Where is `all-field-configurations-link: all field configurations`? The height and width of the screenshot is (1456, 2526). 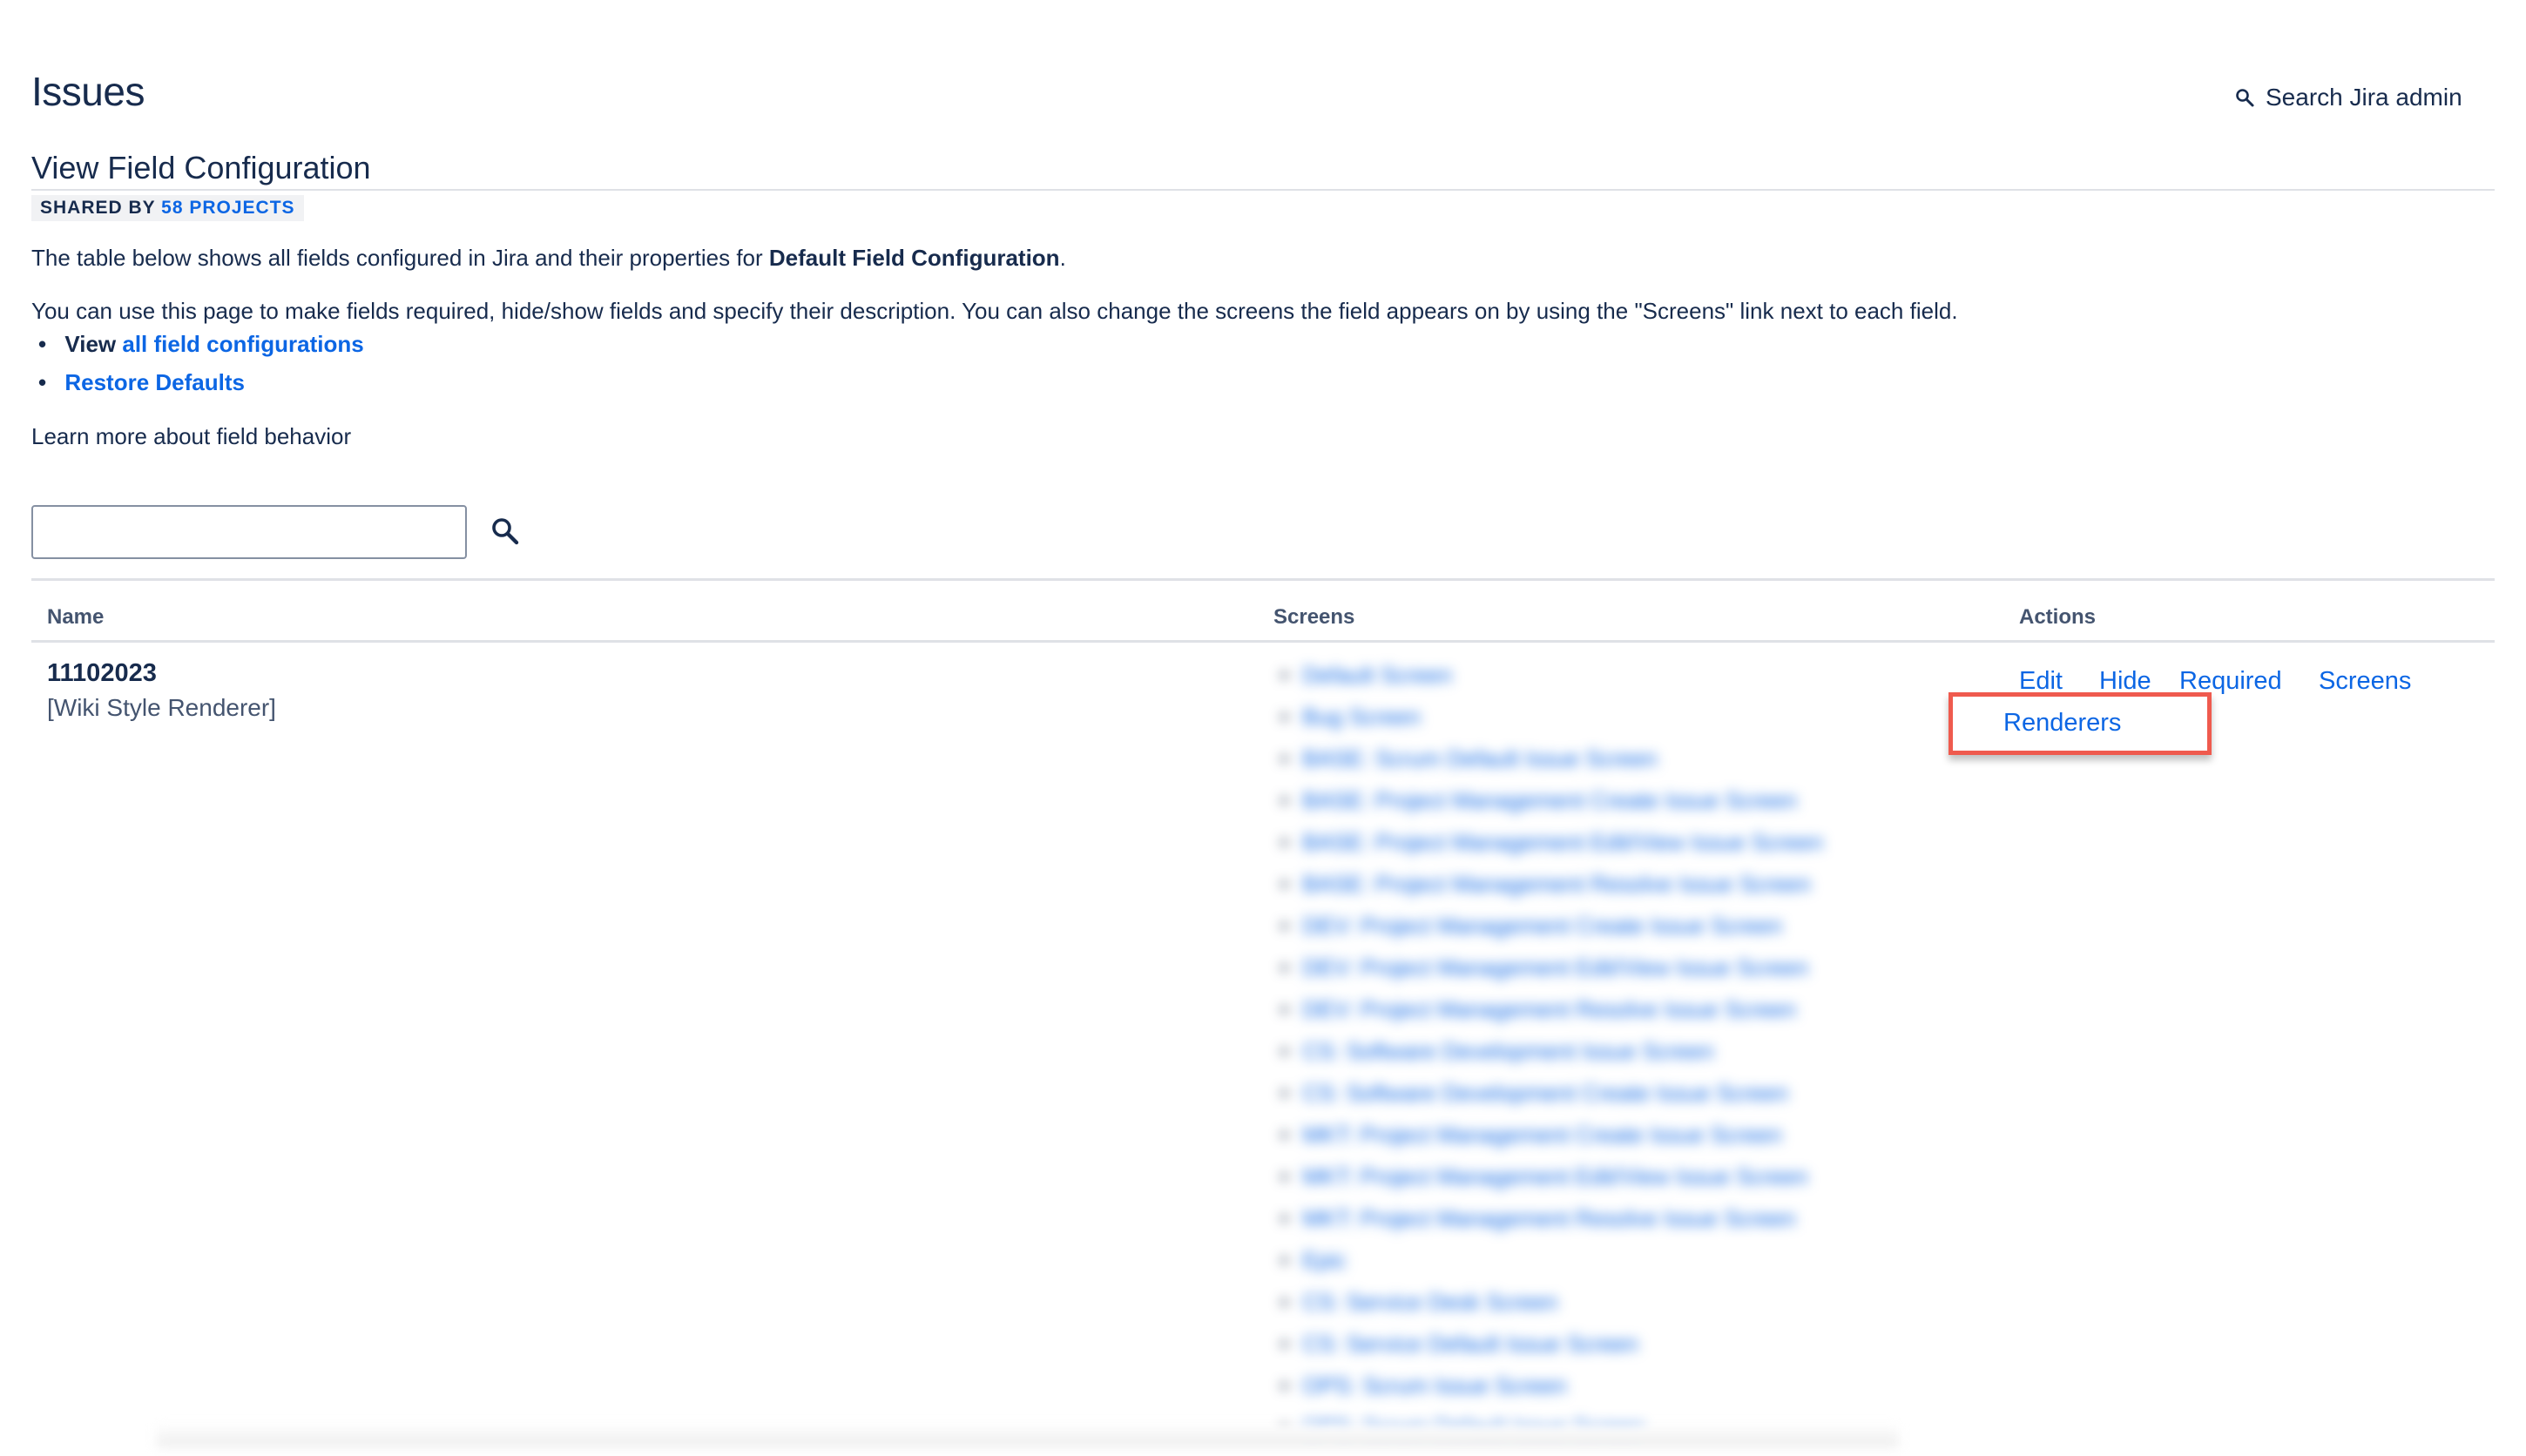
all-field-configurations-link: all field configurations is located at coordinates (242, 344).